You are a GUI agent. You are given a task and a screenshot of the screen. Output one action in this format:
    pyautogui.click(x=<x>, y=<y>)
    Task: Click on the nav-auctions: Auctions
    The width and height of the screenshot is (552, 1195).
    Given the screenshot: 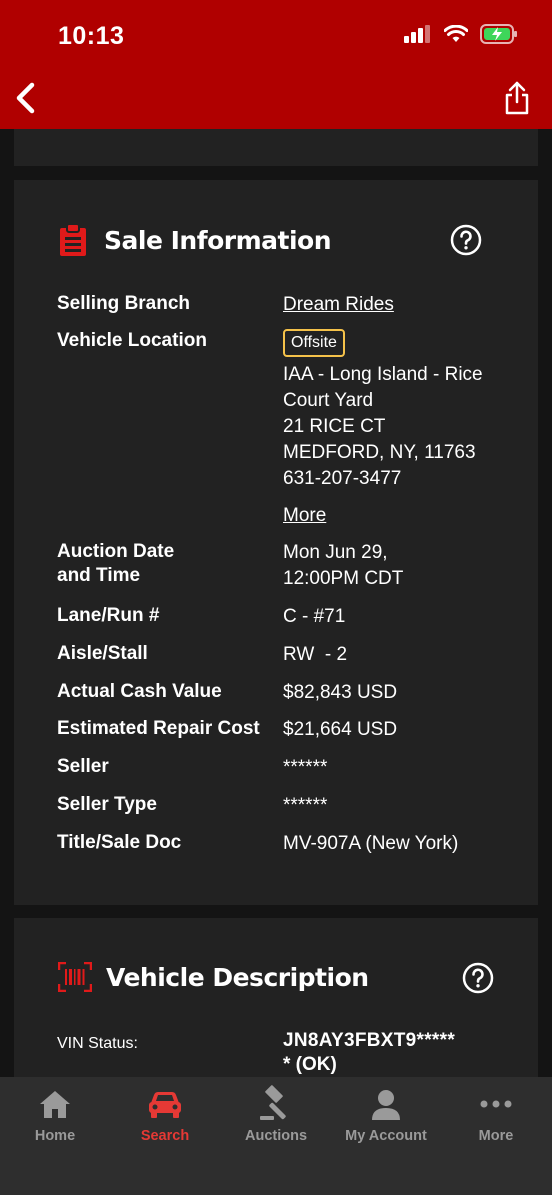 What is the action you would take?
    pyautogui.click(x=276, y=1117)
    